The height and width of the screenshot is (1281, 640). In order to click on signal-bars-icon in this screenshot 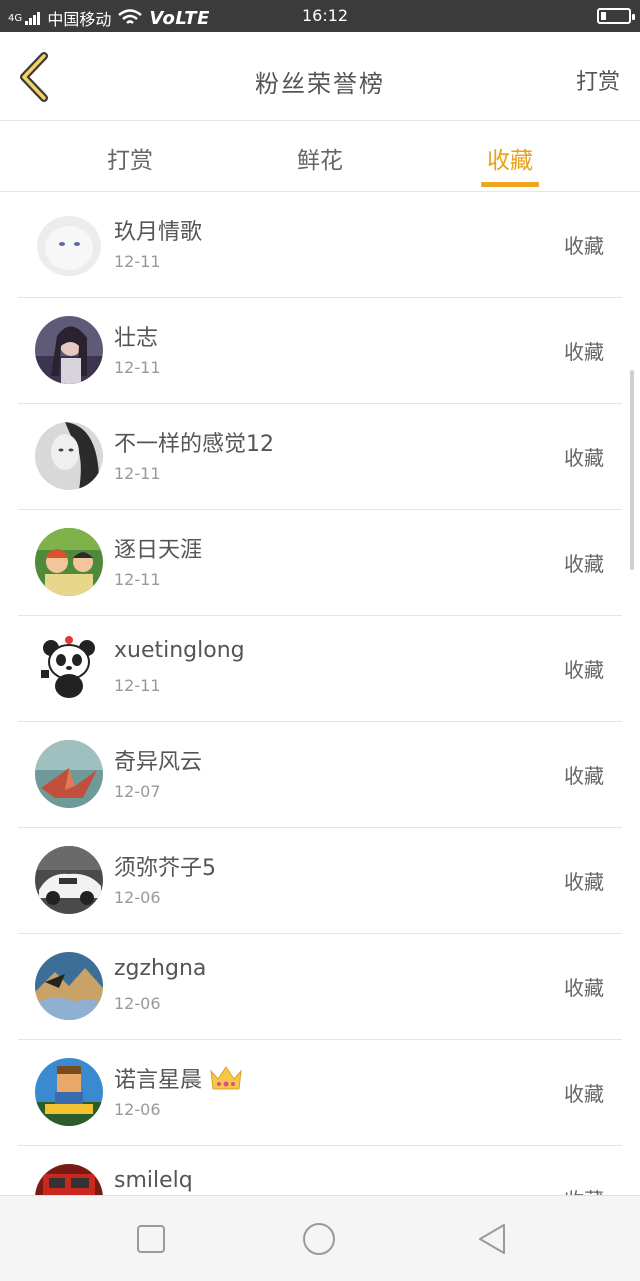, I will do `click(33, 18)`.